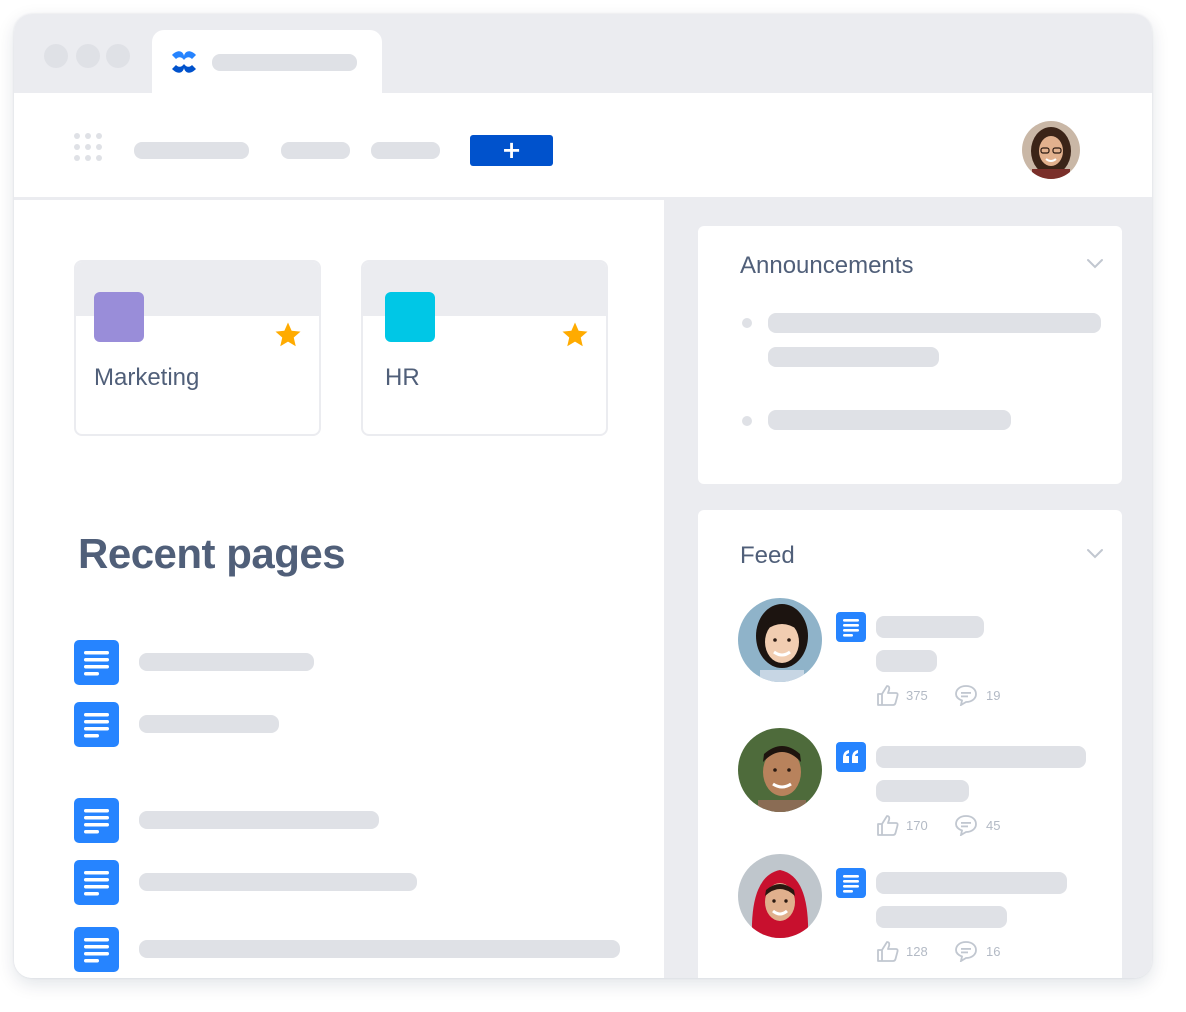 The height and width of the screenshot is (1012, 1186). I want to click on recent-pages-heading: Recent pages, so click(212, 553).